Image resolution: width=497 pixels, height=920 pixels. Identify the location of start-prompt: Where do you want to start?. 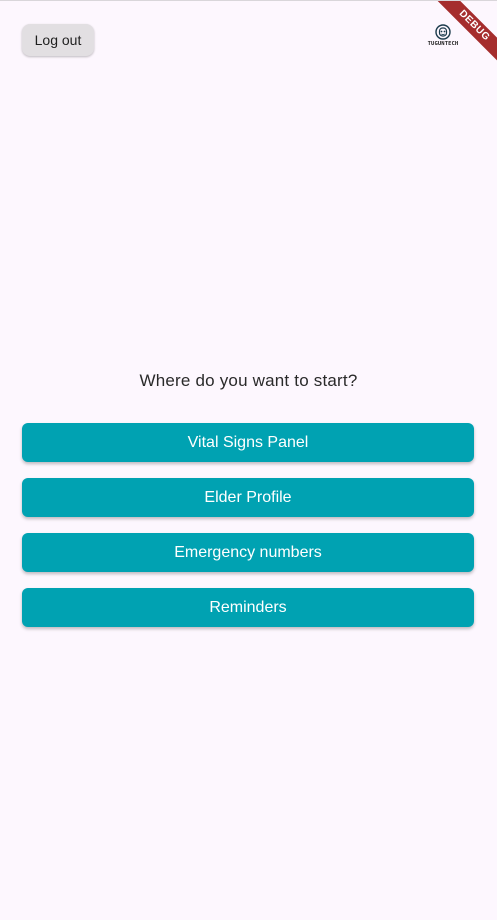
(248, 380).